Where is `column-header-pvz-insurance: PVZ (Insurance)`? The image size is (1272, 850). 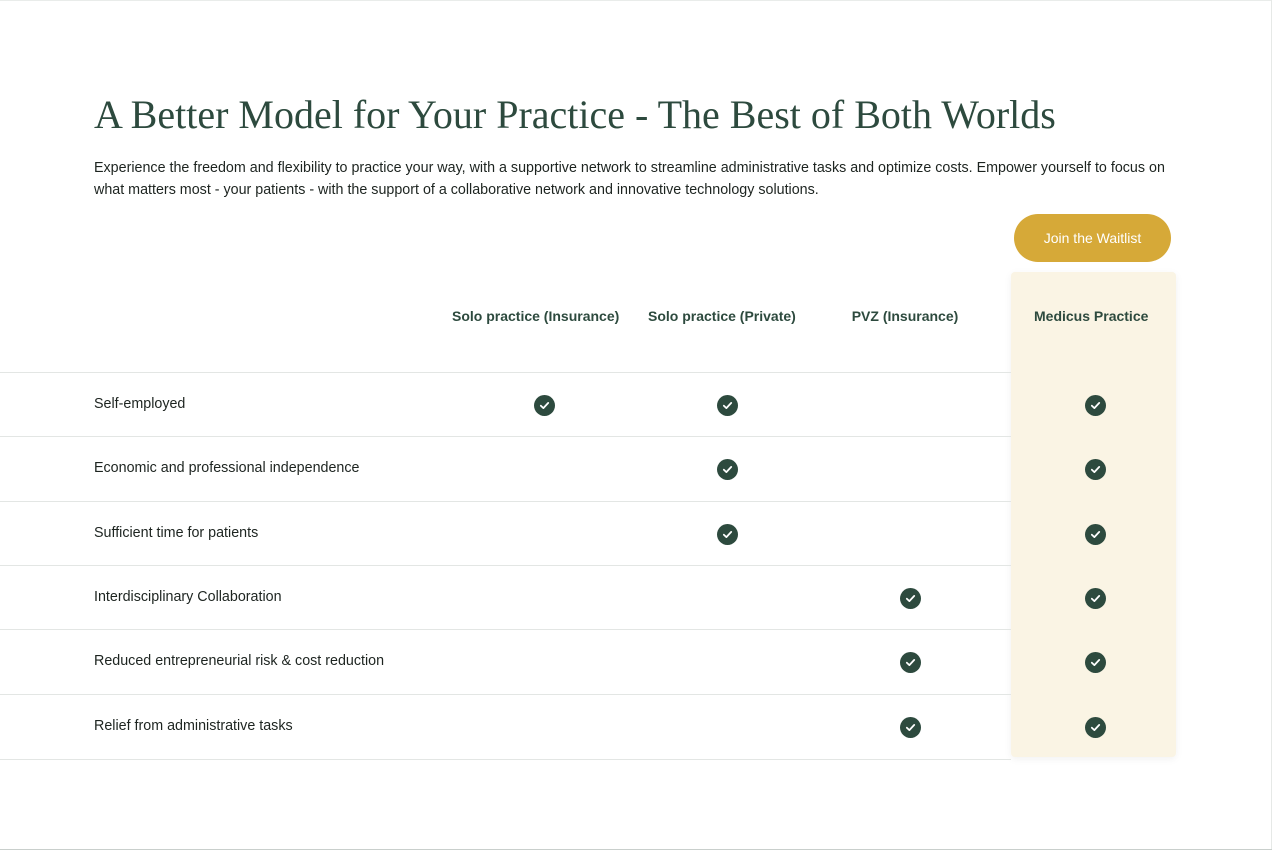 column-header-pvz-insurance: PVZ (Insurance) is located at coordinates (905, 316).